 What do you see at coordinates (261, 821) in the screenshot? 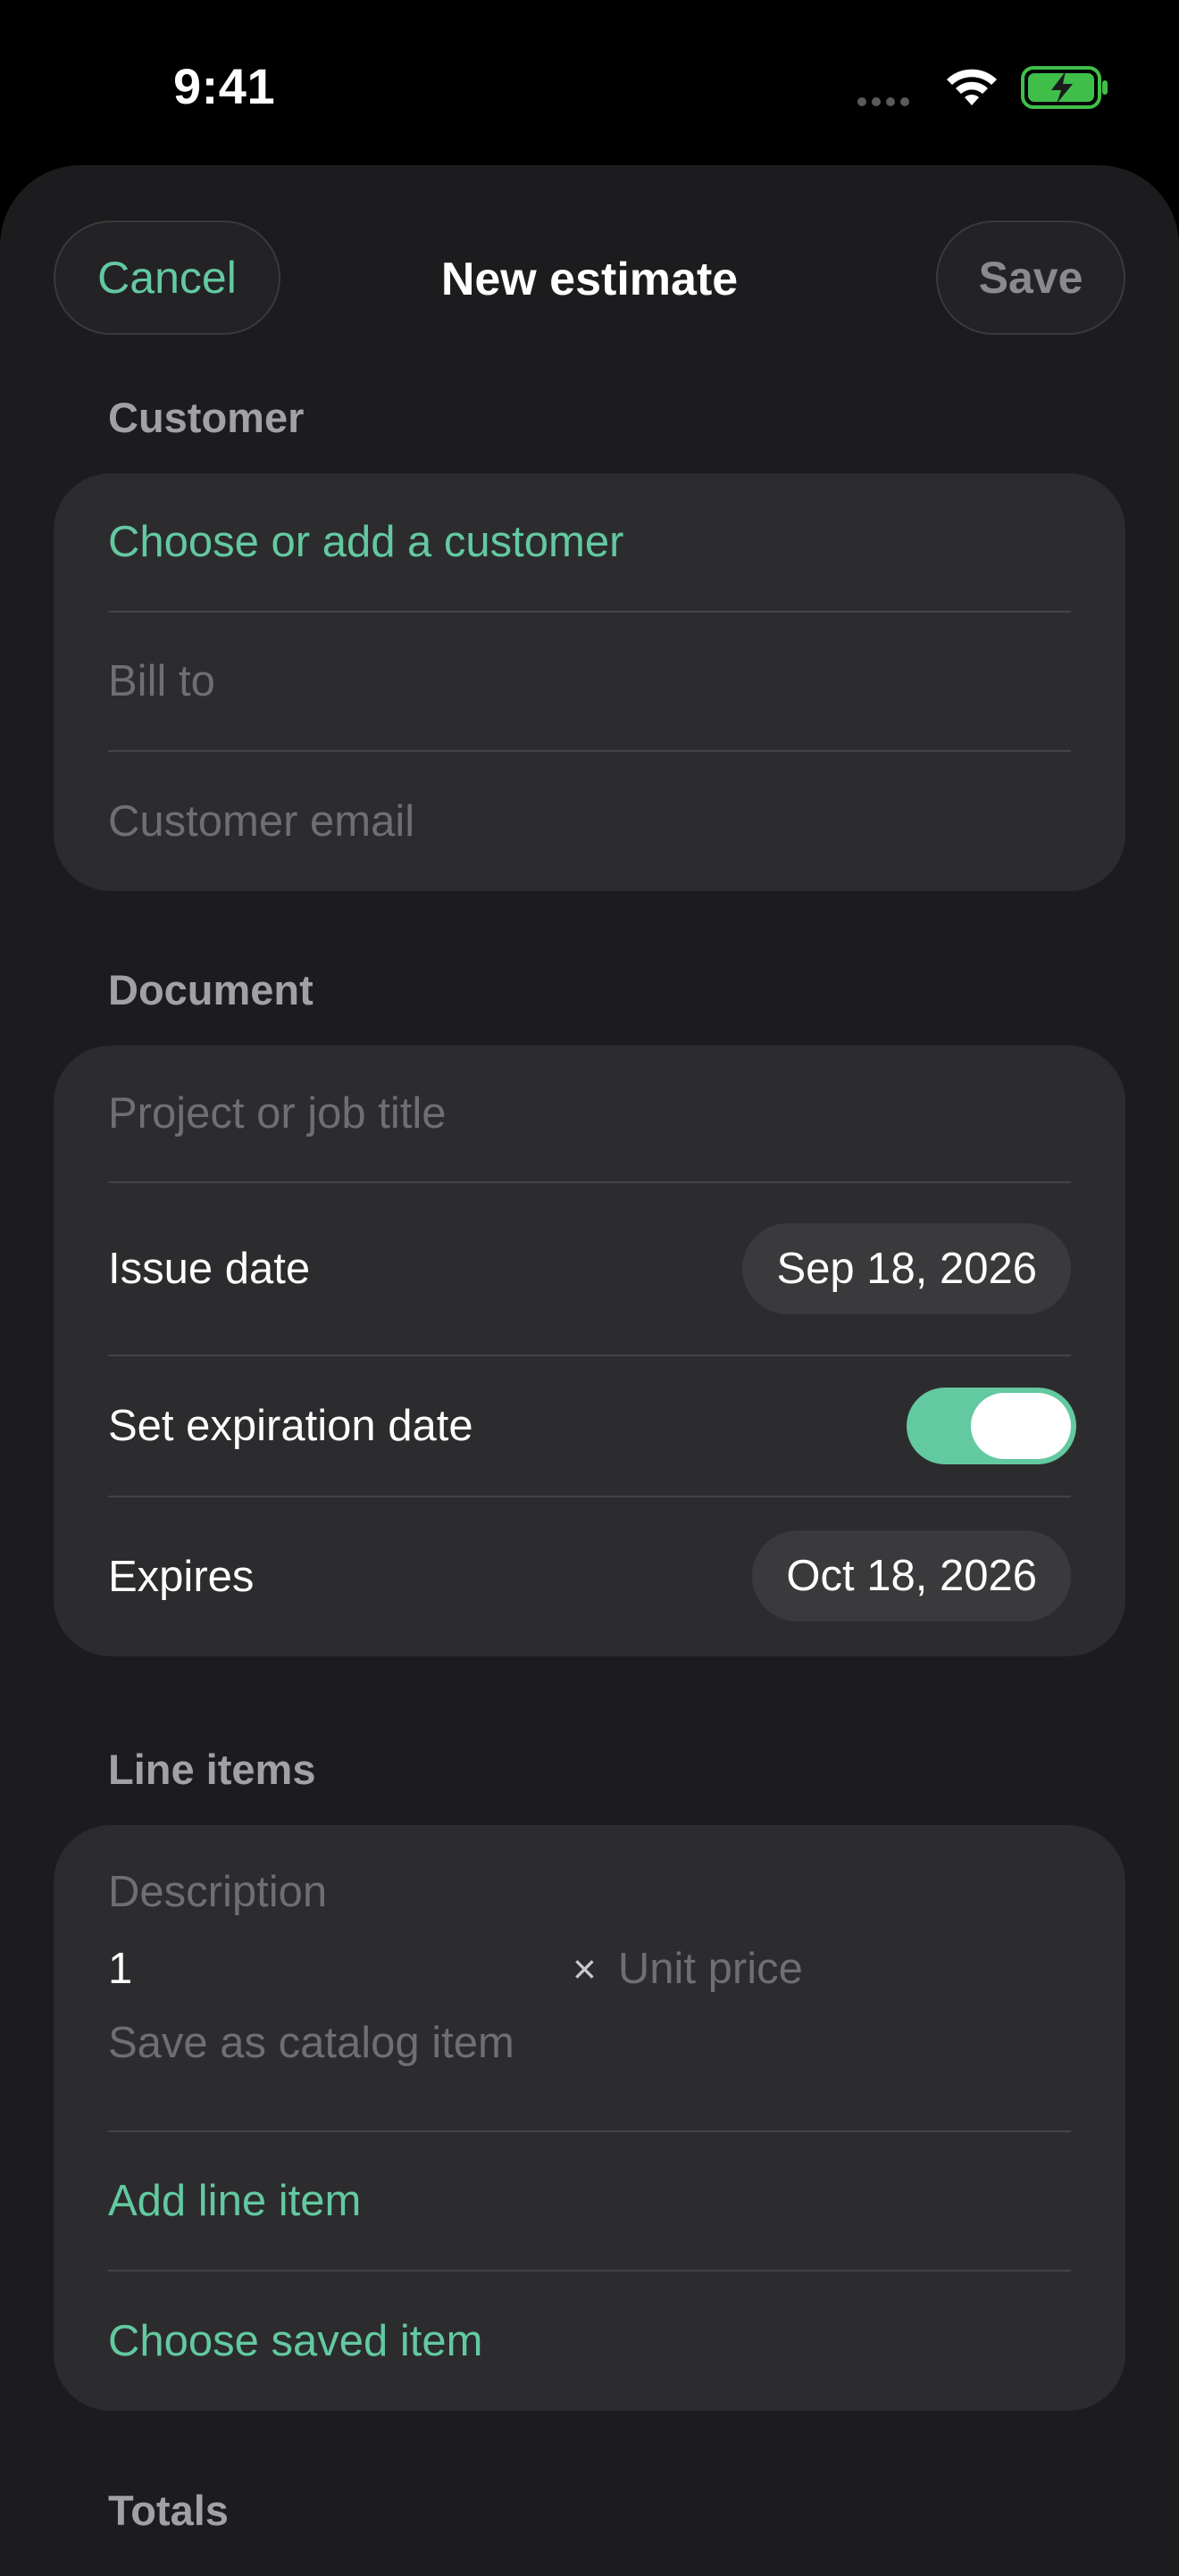
I see `customer-email-placeholder: Customer email` at bounding box center [261, 821].